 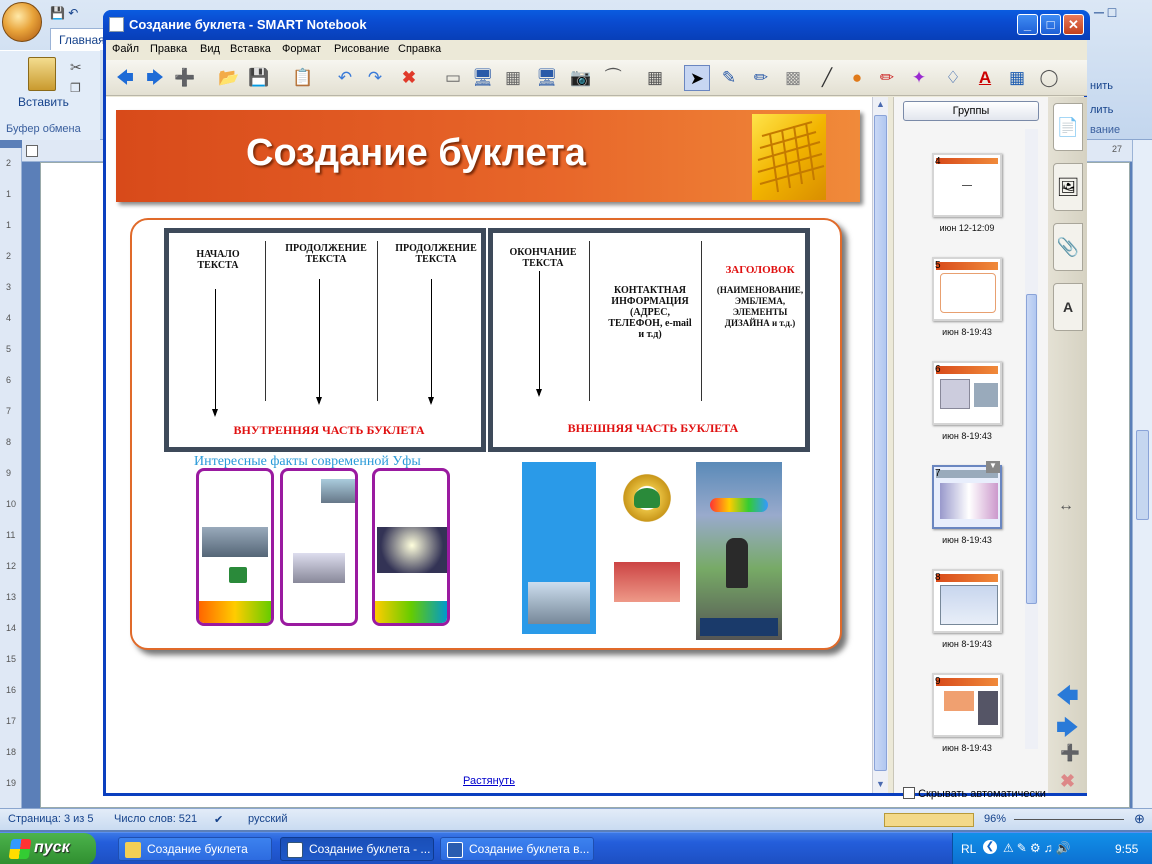 What do you see at coordinates (48, 848) in the screenshot?
I see `start-button: пуск` at bounding box center [48, 848].